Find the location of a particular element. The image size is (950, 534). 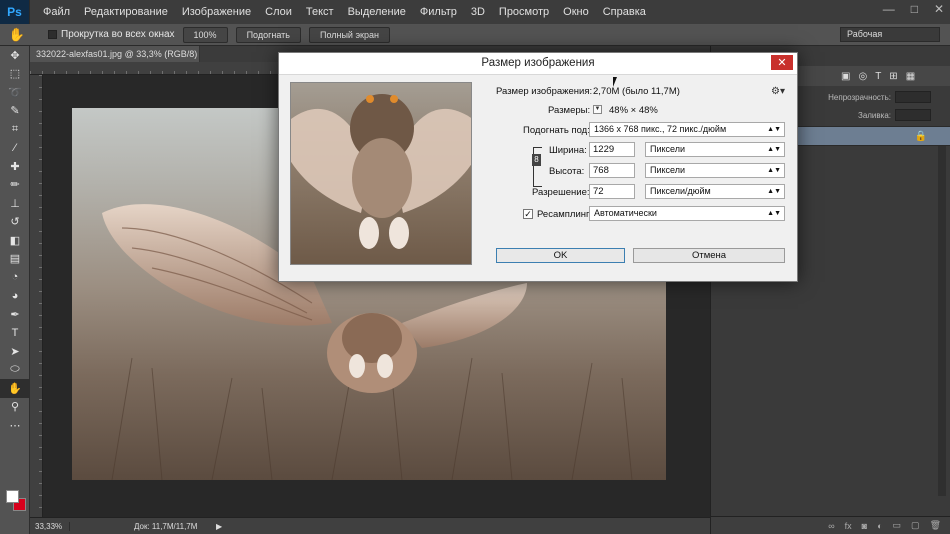

zoom-level: 33,33% is located at coordinates (50, 526).